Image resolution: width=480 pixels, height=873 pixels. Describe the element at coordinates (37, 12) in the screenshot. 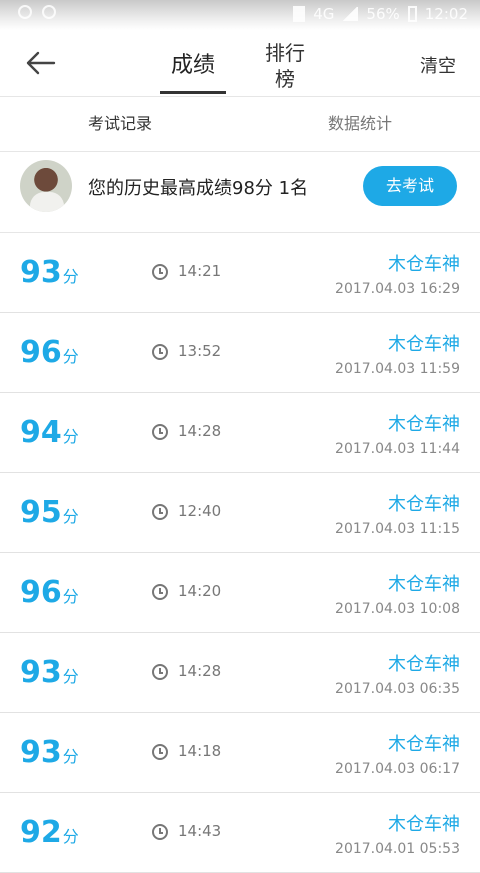

I see `status-left` at that location.